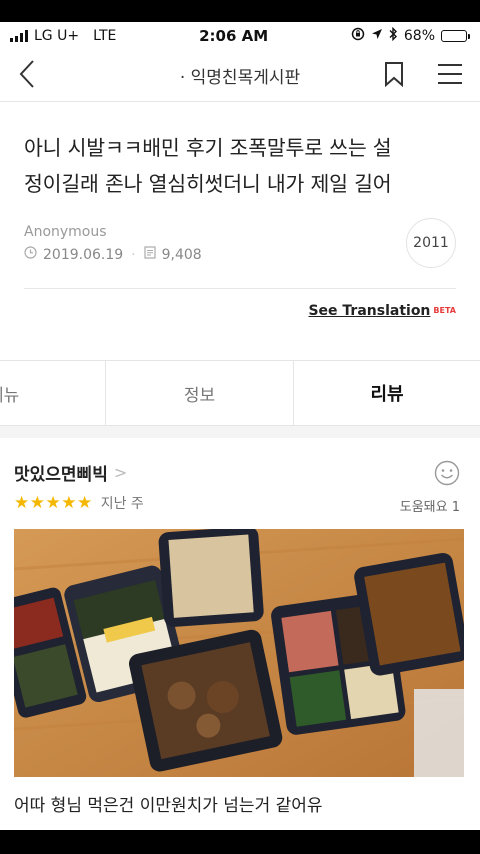 The image size is (480, 854). What do you see at coordinates (240, 476) in the screenshot?
I see `review-header: 맛있으면삐빅 > ★★★★★ 지난 주 도움돼요 1` at bounding box center [240, 476].